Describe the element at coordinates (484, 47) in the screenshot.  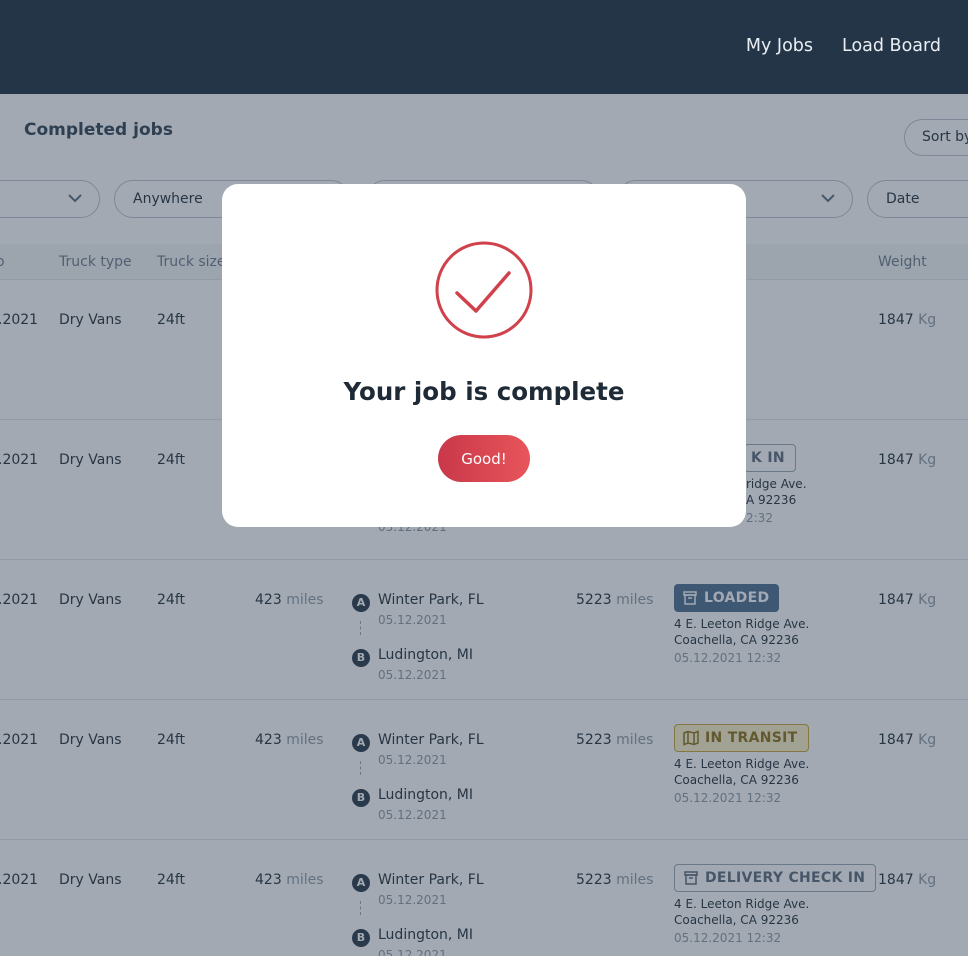
I see `top-navigation-bar: My Jobs Load Board` at that location.